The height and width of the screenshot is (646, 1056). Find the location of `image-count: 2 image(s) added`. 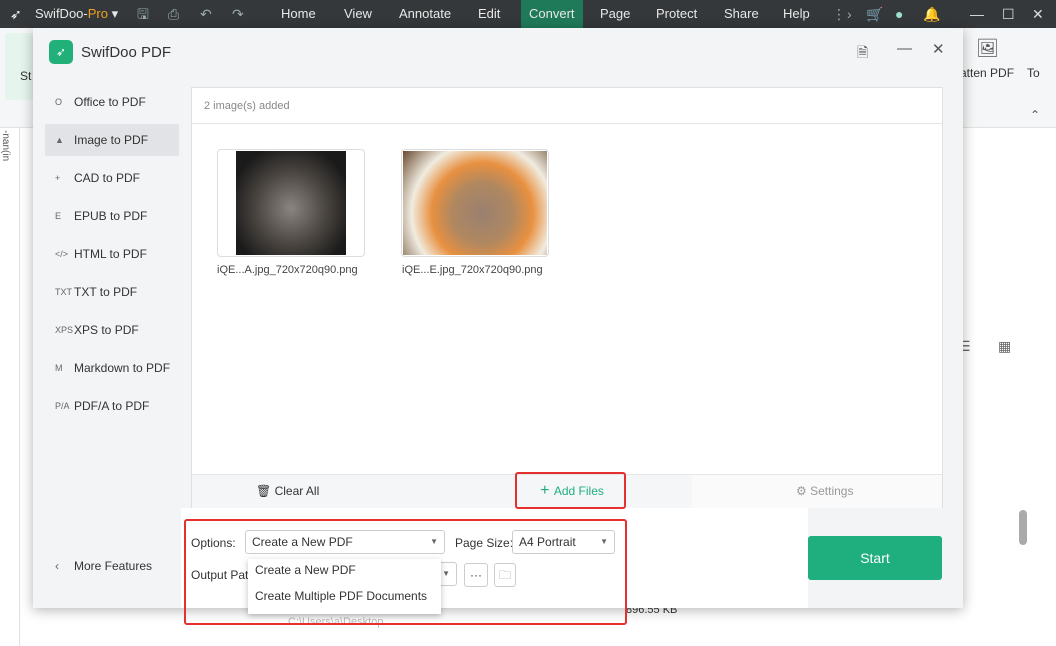

image-count: 2 image(s) added is located at coordinates (567, 106).